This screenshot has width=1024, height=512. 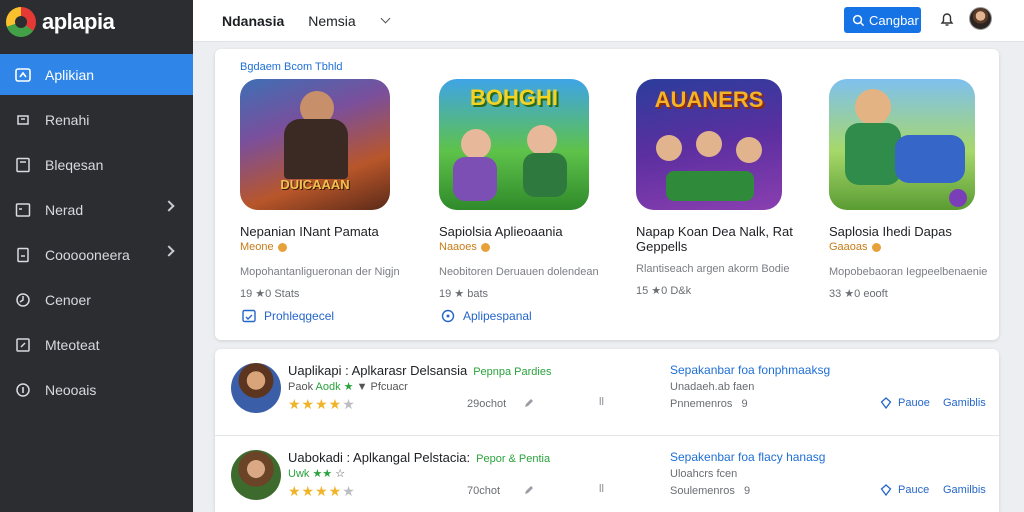 What do you see at coordinates (964, 403) in the screenshot?
I see `row-secondary-button: Gamiblis` at bounding box center [964, 403].